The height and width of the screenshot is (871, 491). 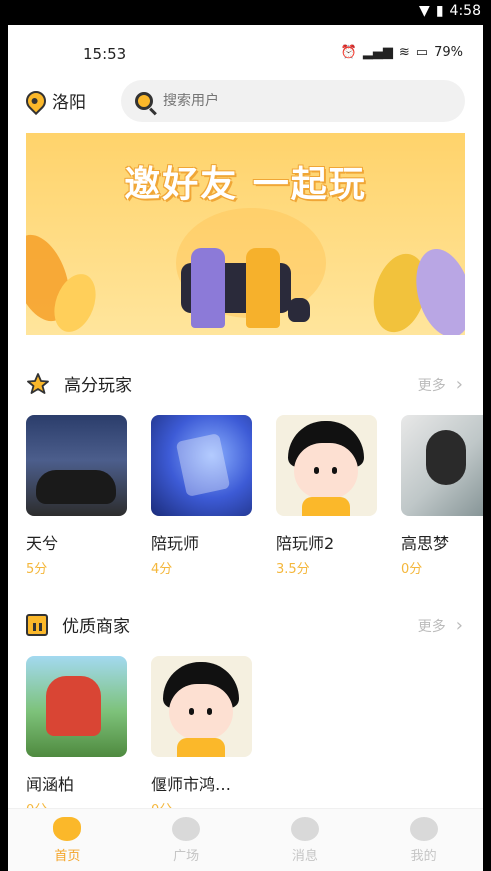 What do you see at coordinates (139, 737) in the screenshot?
I see `merchants-list: 闻涵柏 0分 偃师市鸿… 0分` at bounding box center [139, 737].